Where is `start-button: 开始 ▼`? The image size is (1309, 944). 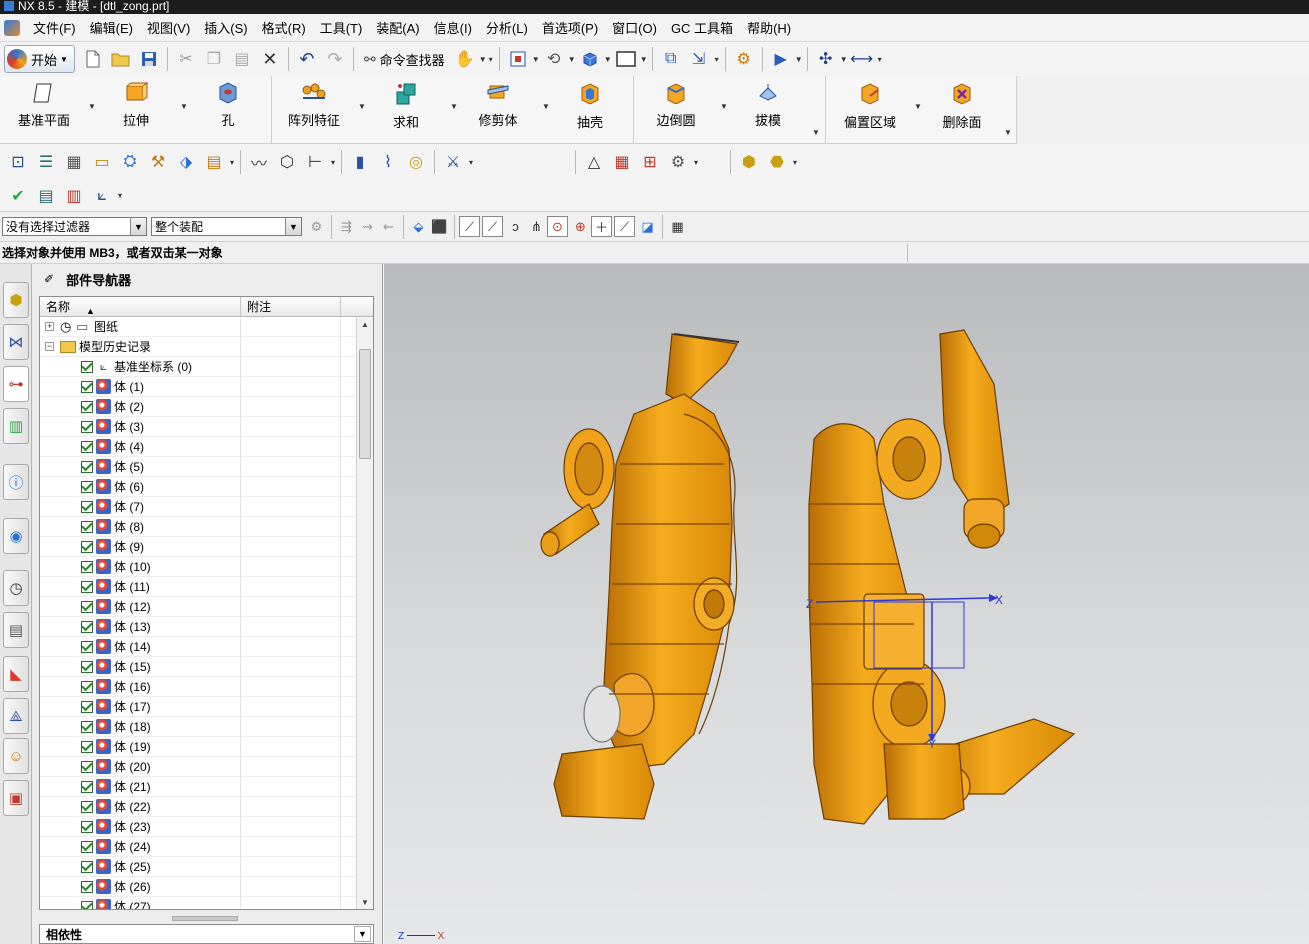 start-button: 开始 ▼ is located at coordinates (39, 59).